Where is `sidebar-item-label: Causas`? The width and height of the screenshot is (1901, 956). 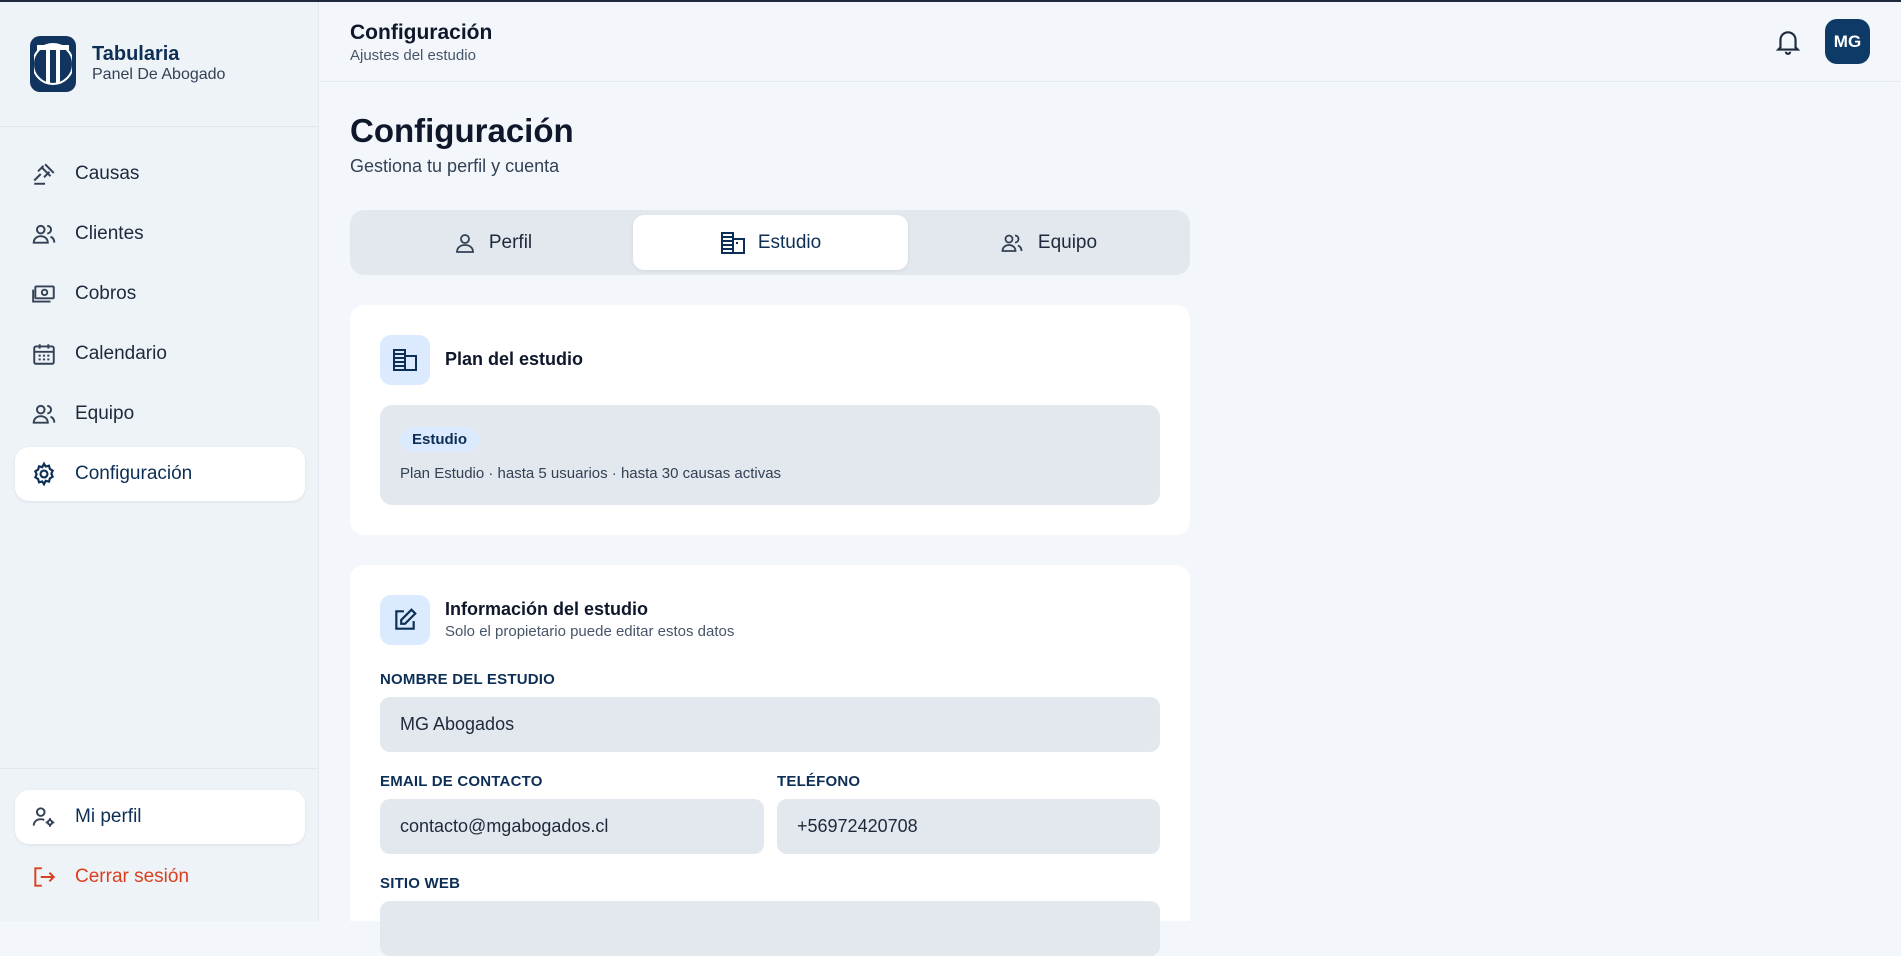 sidebar-item-label: Causas is located at coordinates (107, 173).